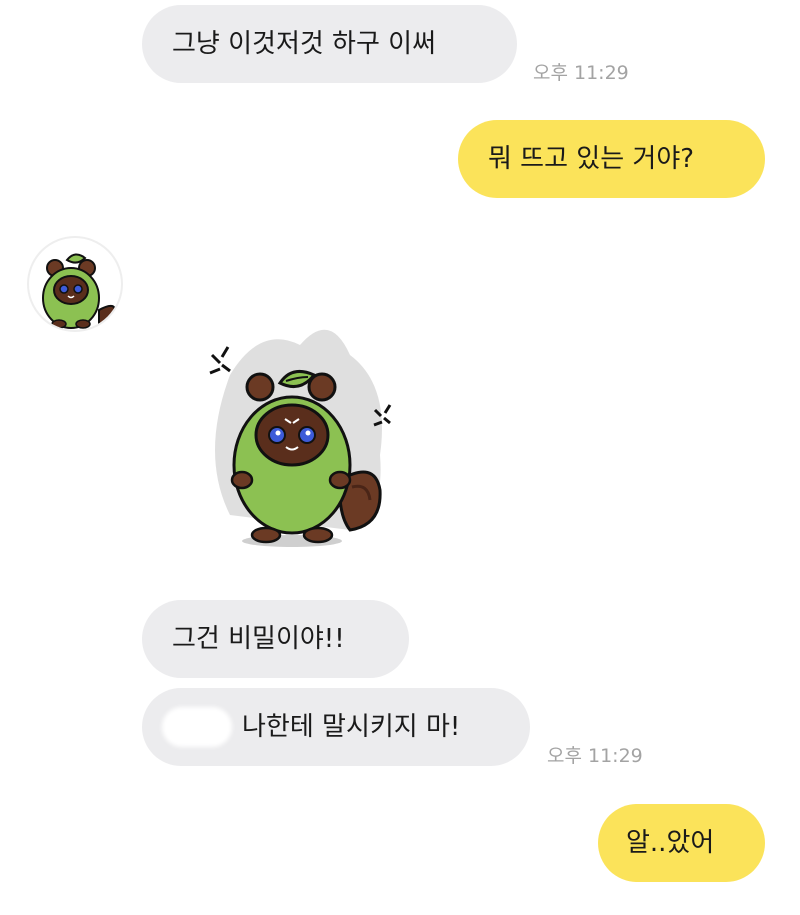  Describe the element at coordinates (258, 639) in the screenshot. I see `message-text: 그건 비밀이야!!` at that location.